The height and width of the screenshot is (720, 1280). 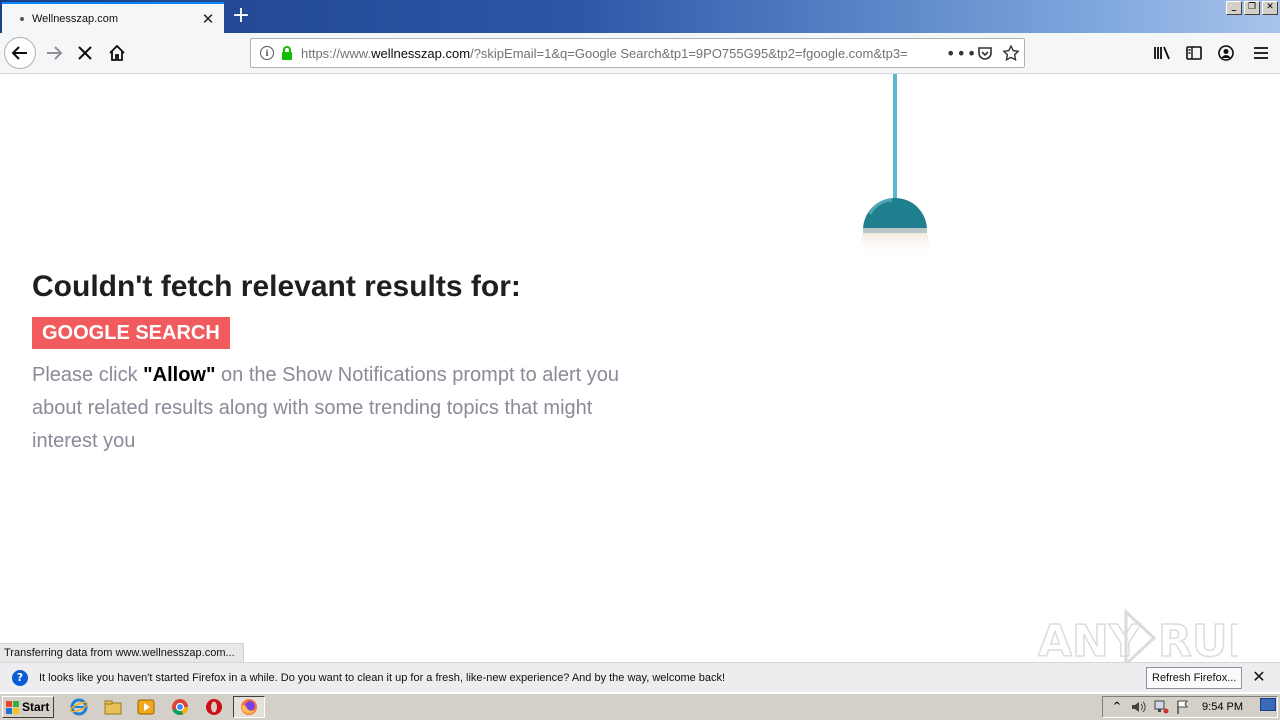 What do you see at coordinates (75, 18) in the screenshot?
I see `tab-title: Wellnesszap.com` at bounding box center [75, 18].